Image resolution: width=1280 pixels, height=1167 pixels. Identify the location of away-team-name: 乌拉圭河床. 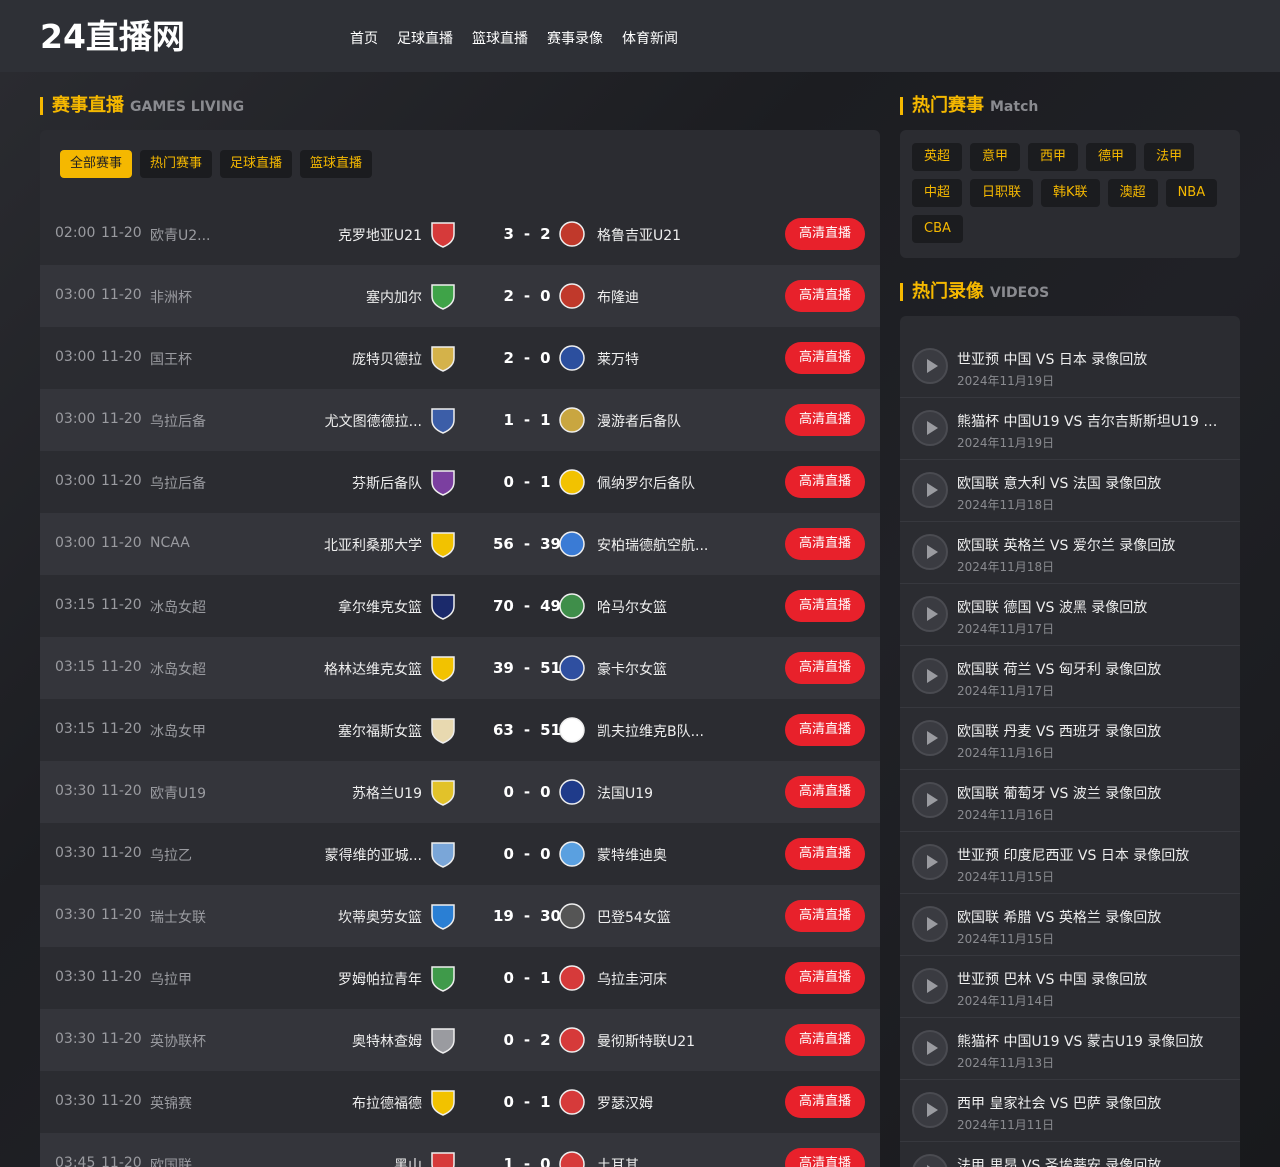
(632, 979).